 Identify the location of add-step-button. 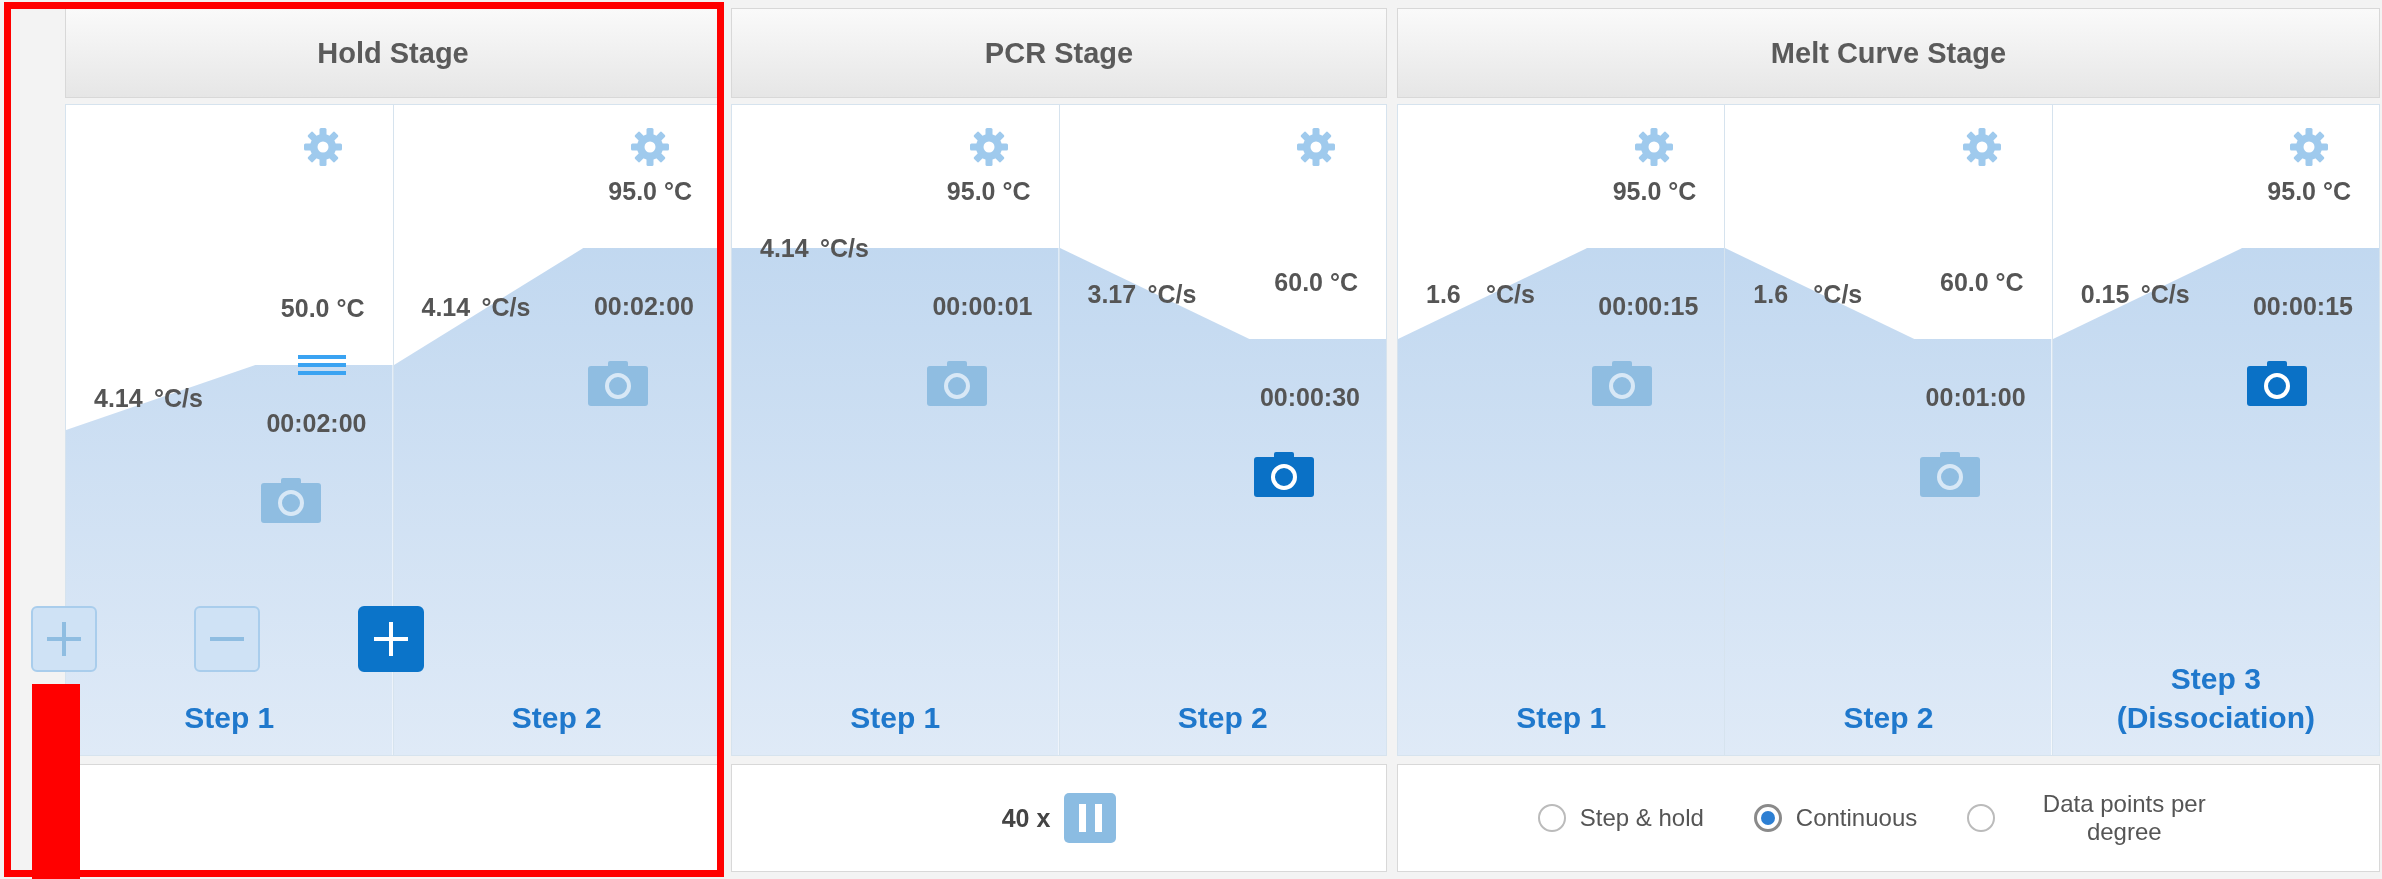
(391, 639).